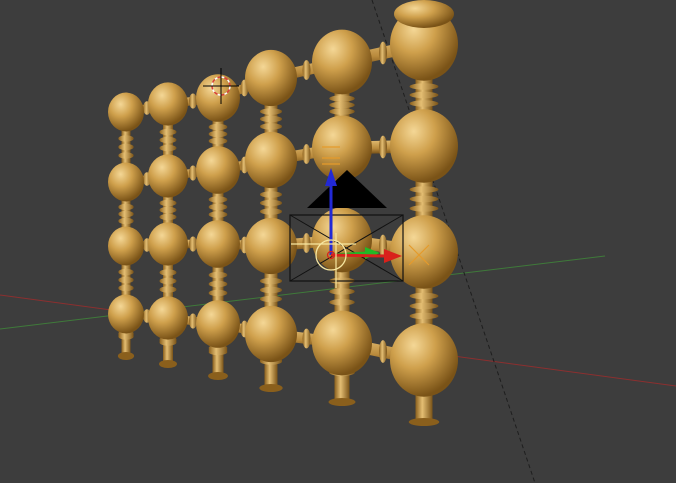 This screenshot has width=676, height=483. What do you see at coordinates (303, 292) in the screenshot?
I see `y-axis-line` at bounding box center [303, 292].